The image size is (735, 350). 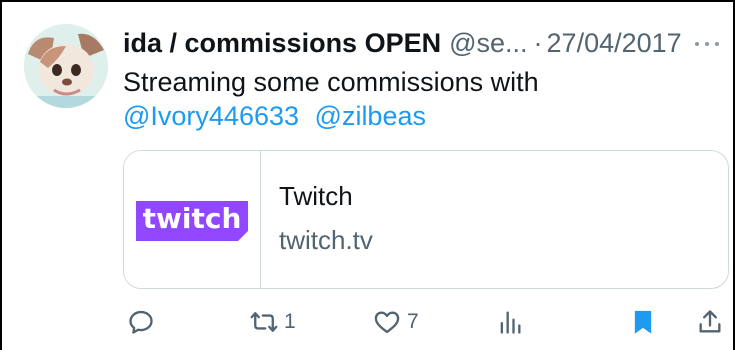 I want to click on tweet-mentions: @Ivory446633 @zilbeas, so click(x=413, y=116).